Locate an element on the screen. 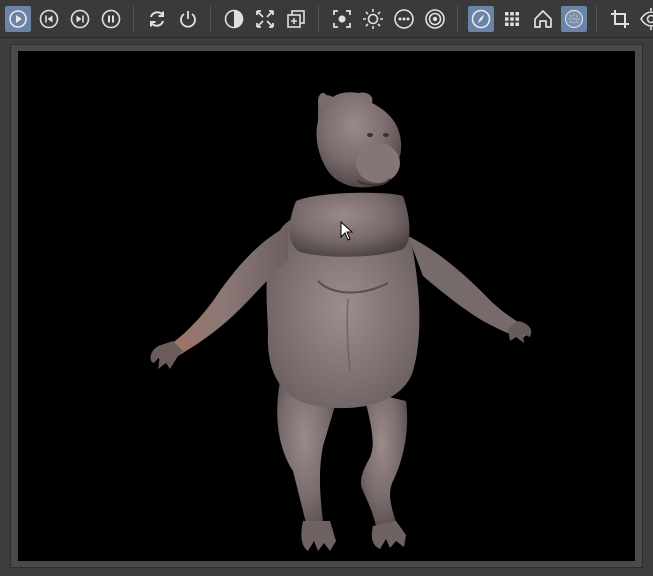 The height and width of the screenshot is (576, 653). focus-button is located at coordinates (342, 19).